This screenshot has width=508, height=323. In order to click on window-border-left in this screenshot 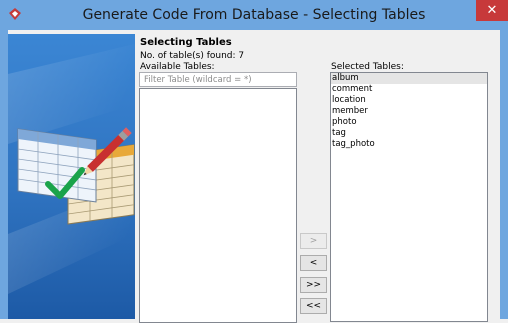, I will do `click(4, 174)`.